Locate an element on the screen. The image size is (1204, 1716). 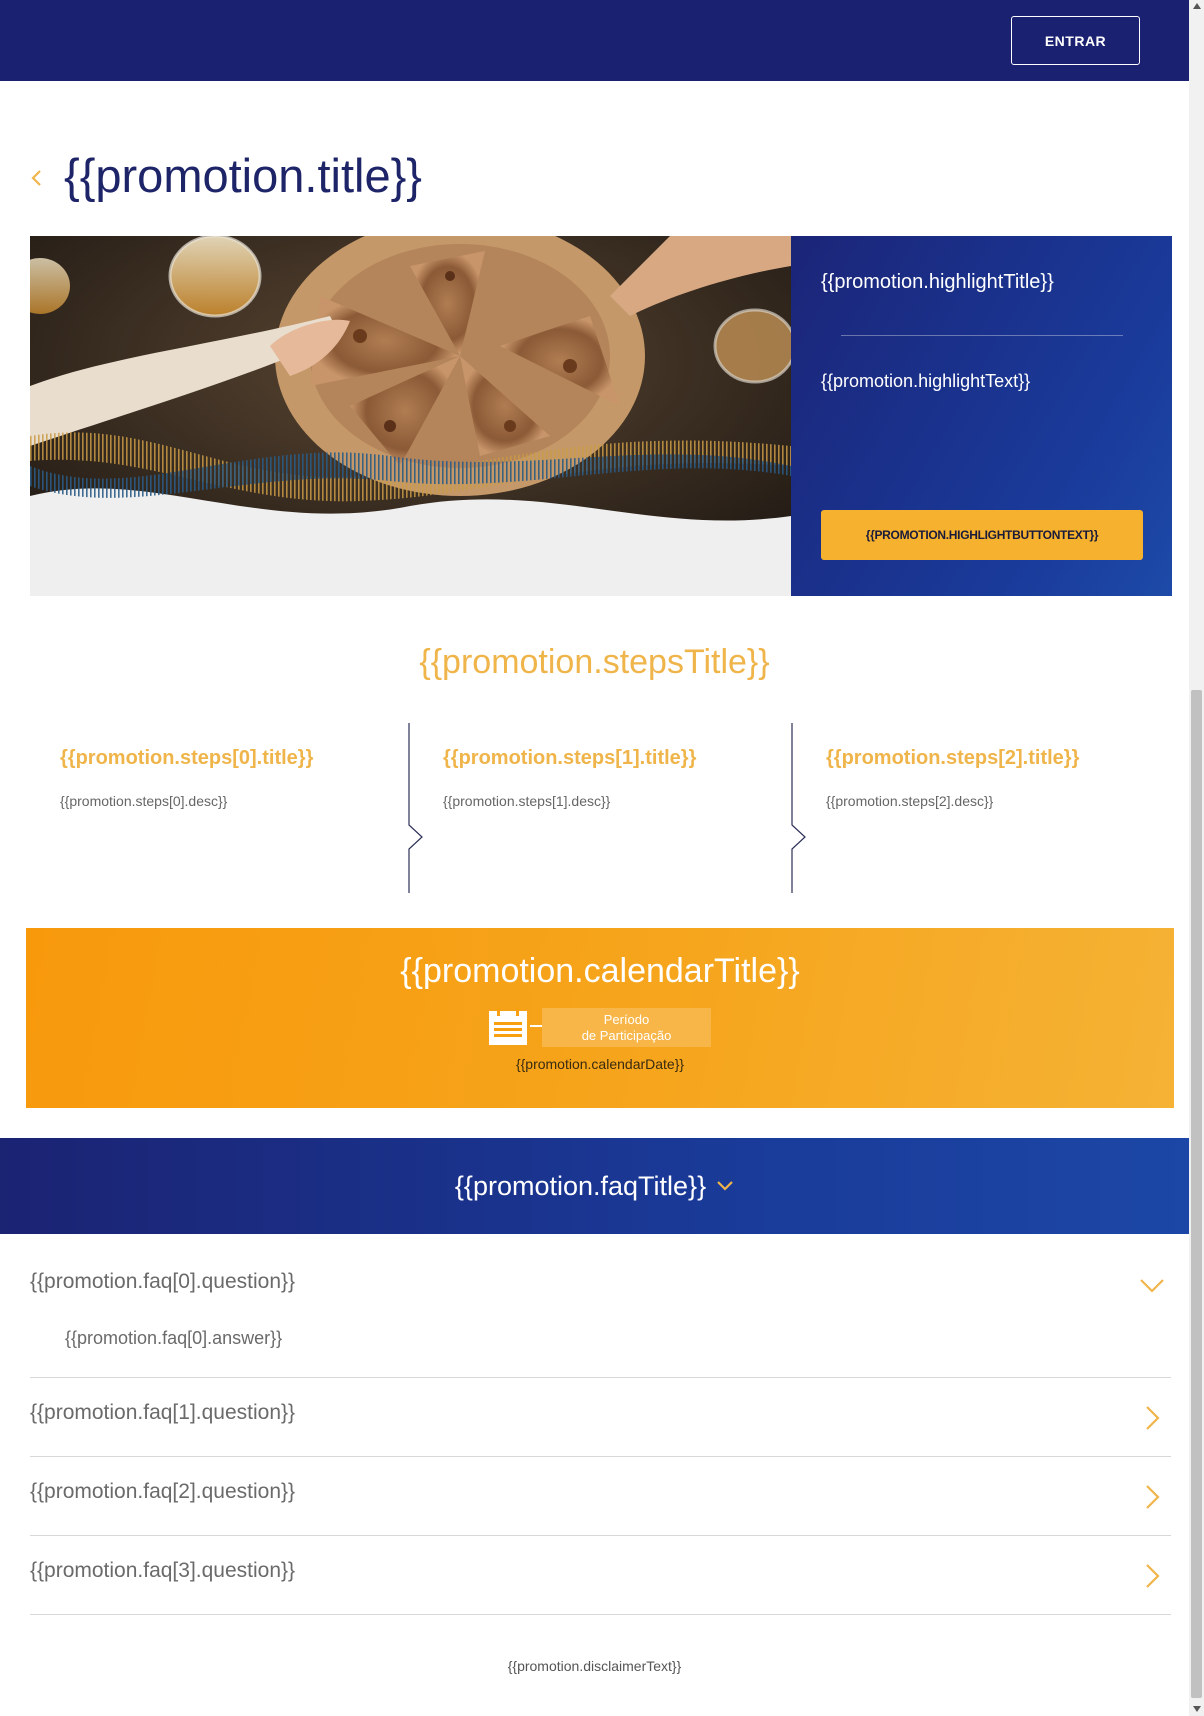
hero-image is located at coordinates (410, 416).